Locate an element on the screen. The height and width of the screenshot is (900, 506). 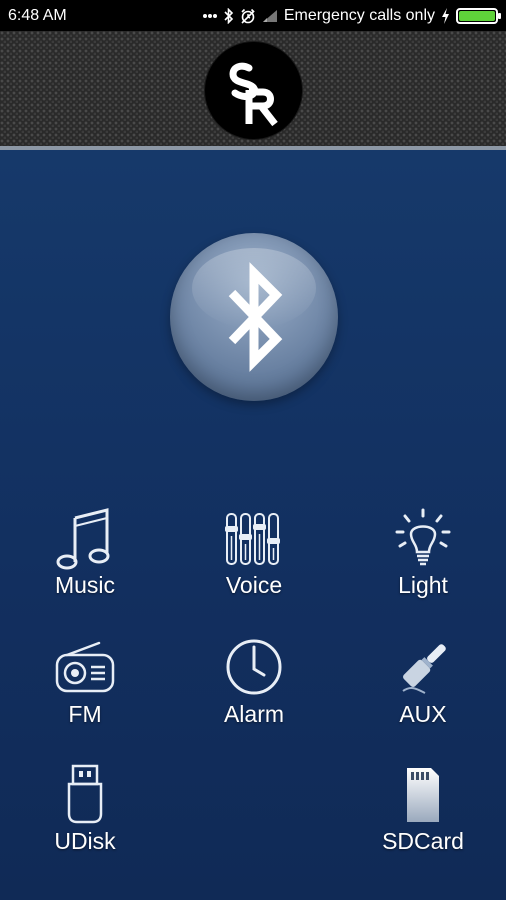
sdcard-label: SDCard is located at coordinates (423, 841).